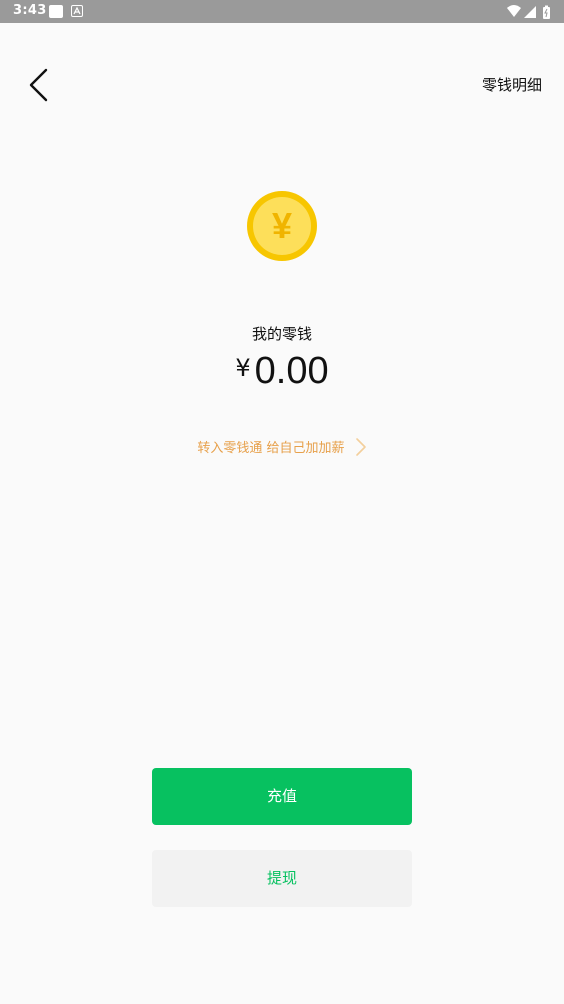 This screenshot has width=564, height=1004. Describe the element at coordinates (282, 11) in the screenshot. I see `status-bar: 3:43` at that location.